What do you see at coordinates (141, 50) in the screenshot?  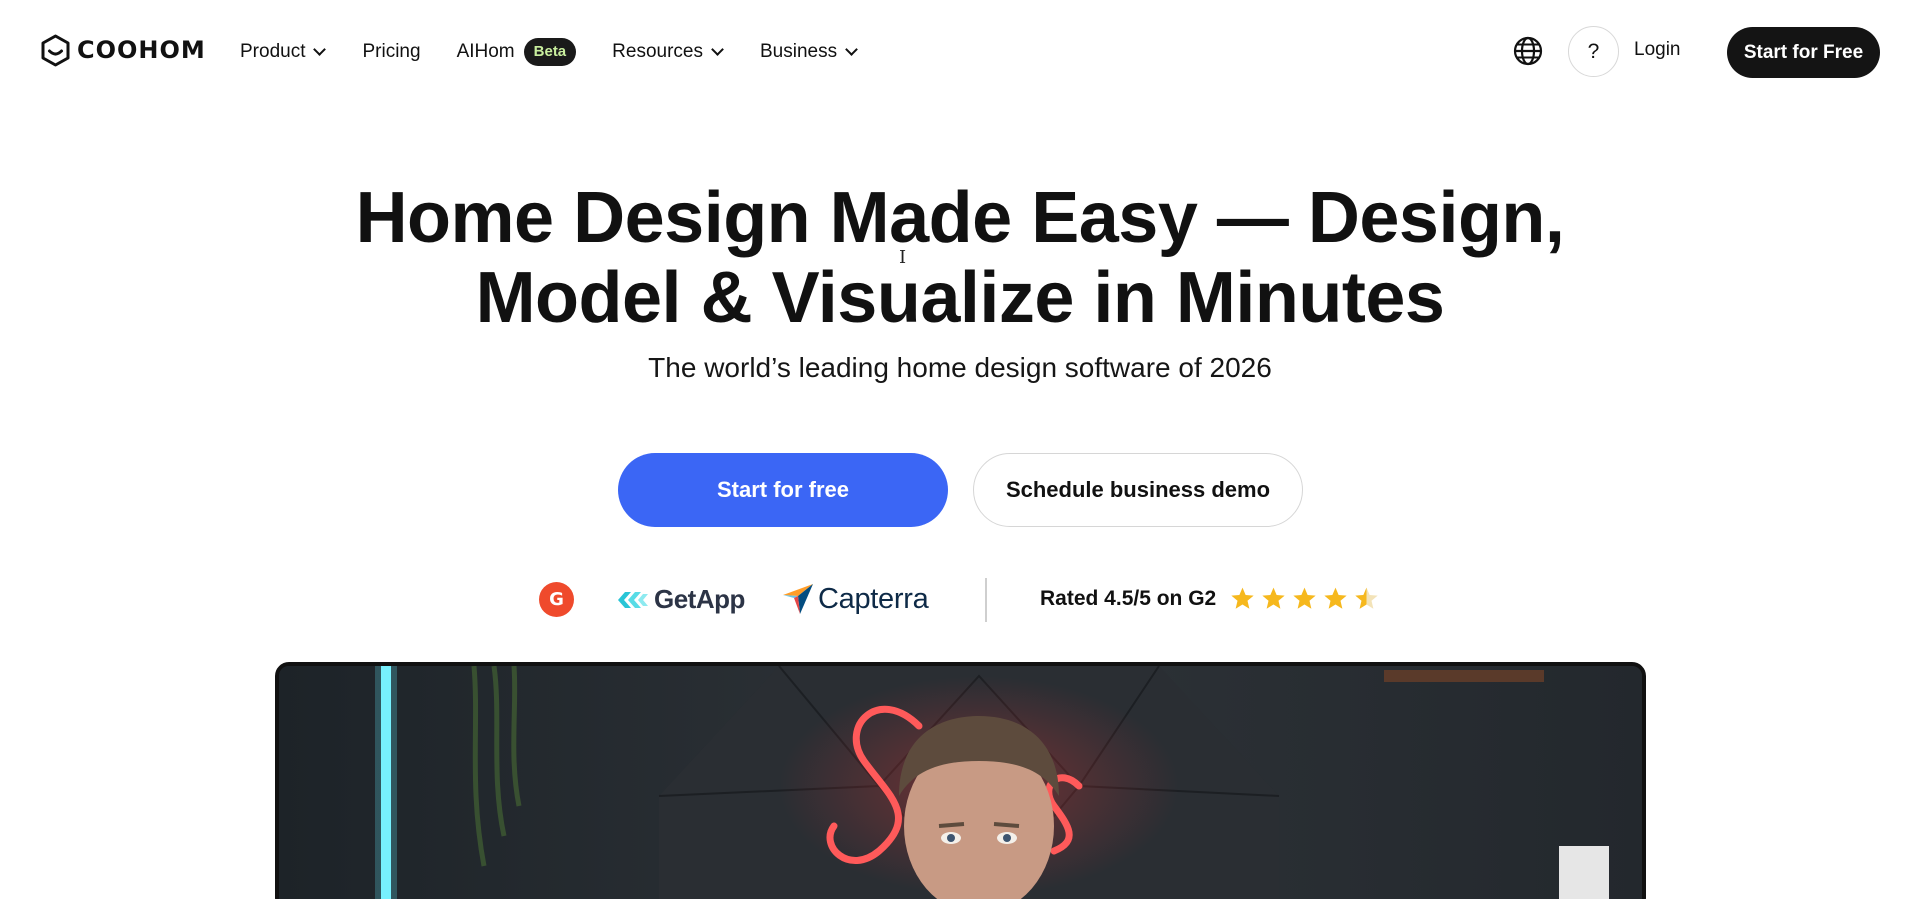 I see `brand-name: COOHOM` at bounding box center [141, 50].